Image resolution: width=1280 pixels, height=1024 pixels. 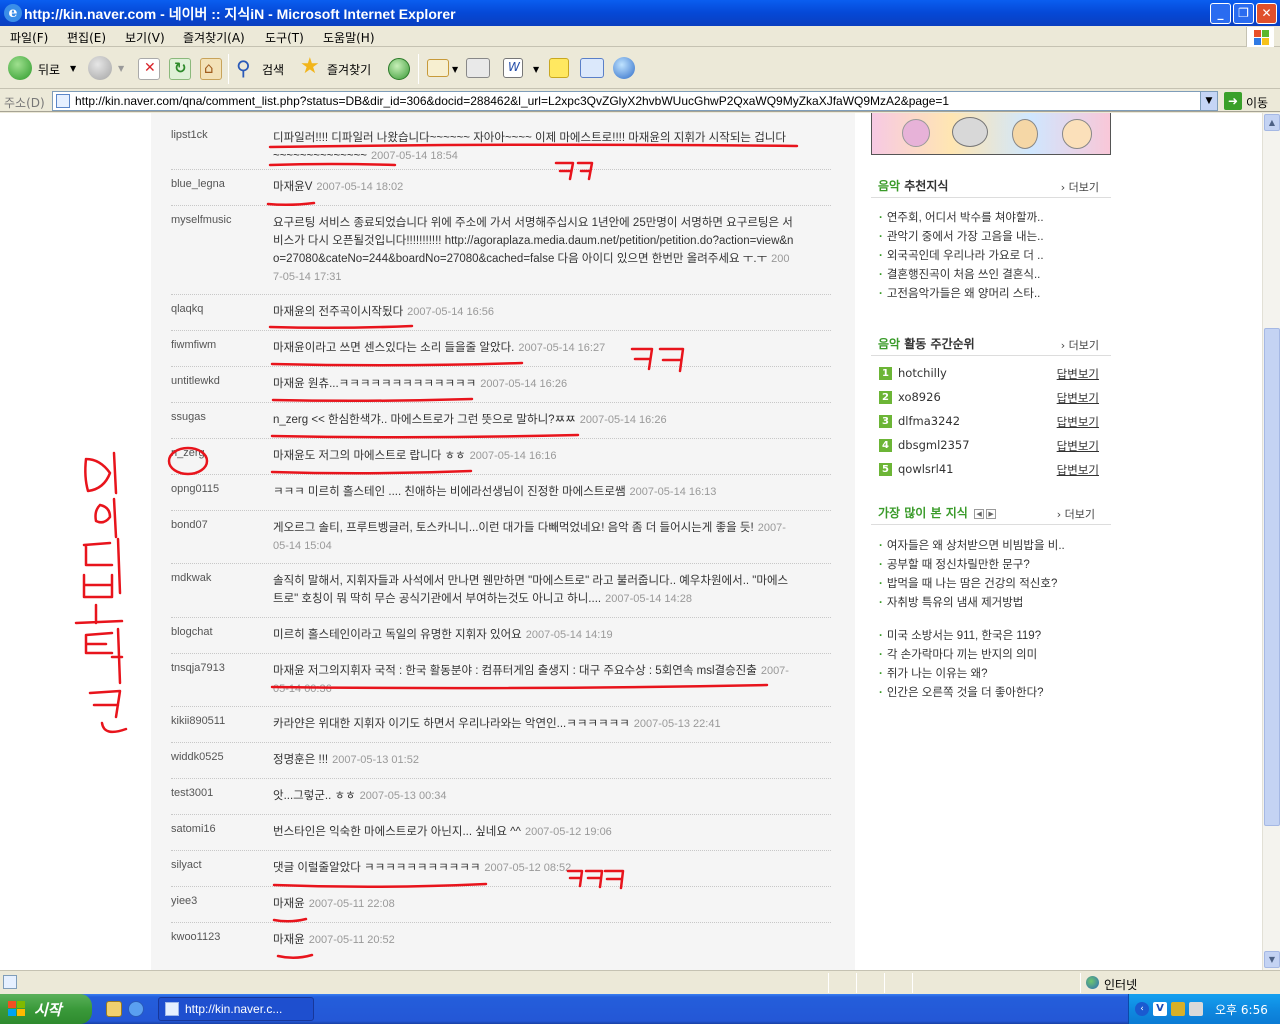 I want to click on comment-row: yiee3 마재윤 2007-05-11 22:08, so click(x=501, y=905).